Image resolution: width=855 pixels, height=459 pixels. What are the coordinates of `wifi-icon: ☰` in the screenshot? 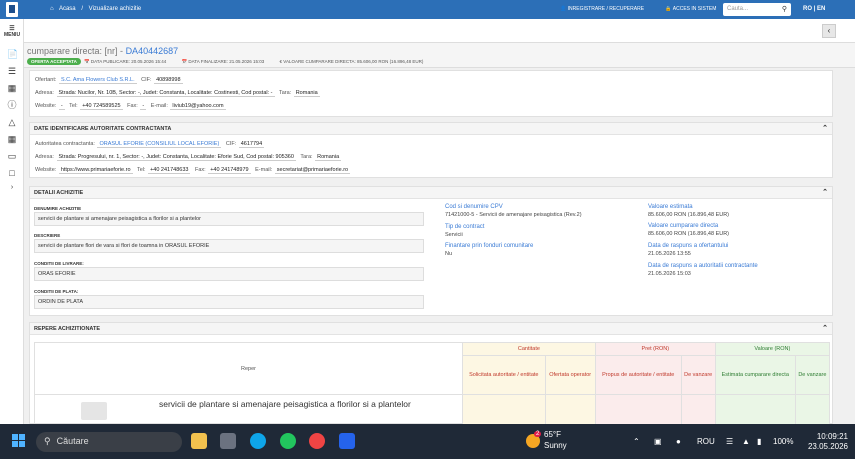 It's located at (729, 441).